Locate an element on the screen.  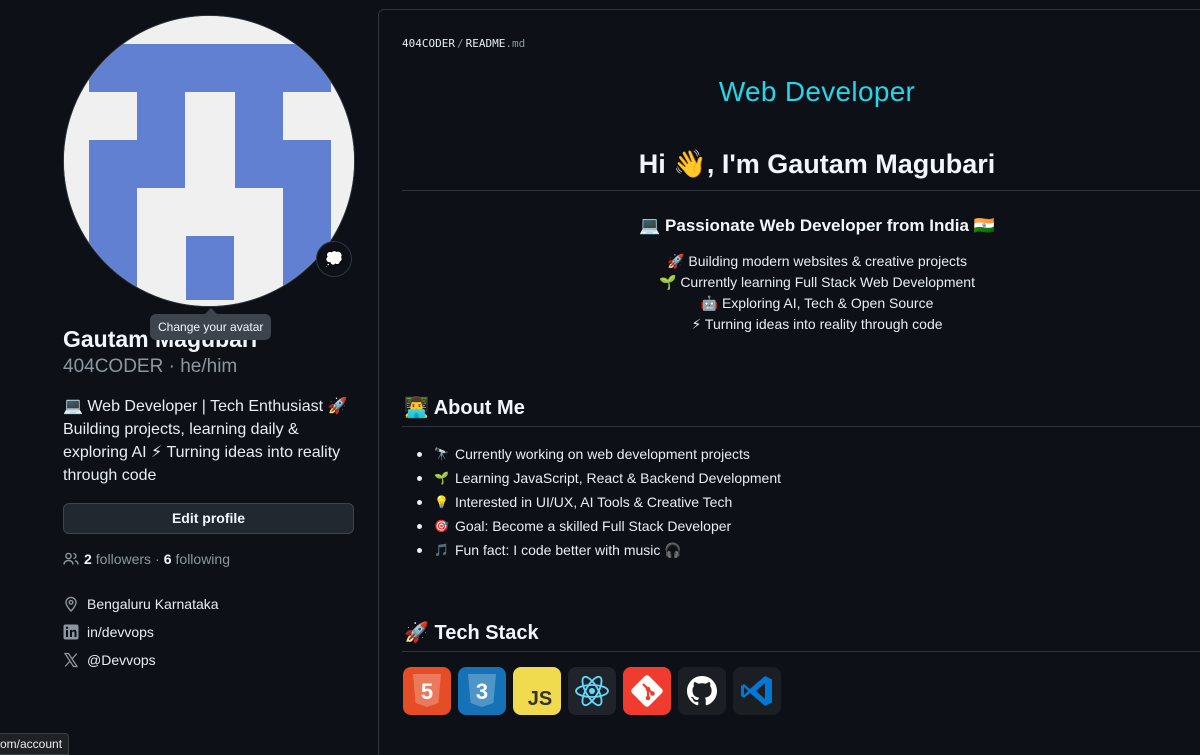
profile-details: Bengaluru Karnataka in/devvops @Devvops is located at coordinates (141, 632).